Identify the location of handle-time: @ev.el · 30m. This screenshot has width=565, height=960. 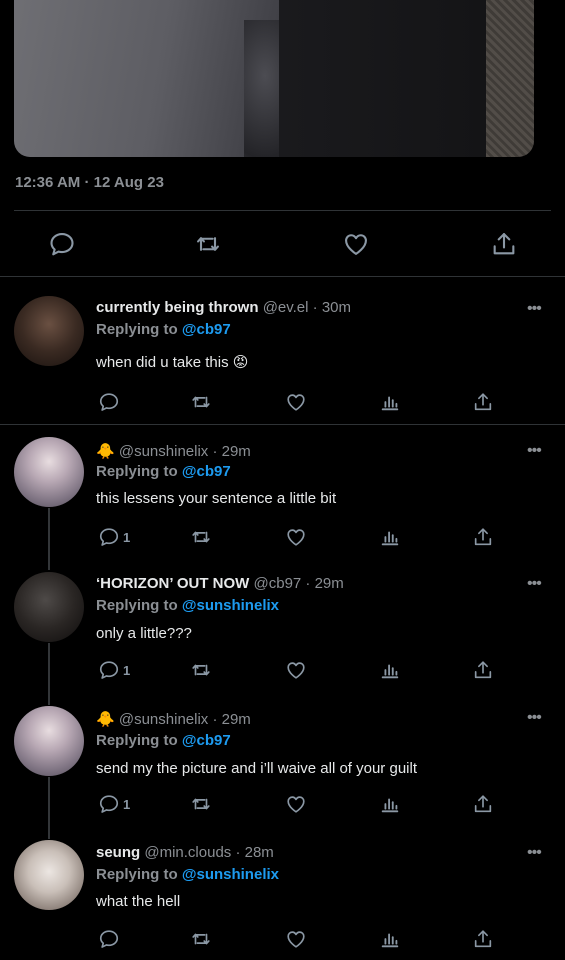
(306, 307).